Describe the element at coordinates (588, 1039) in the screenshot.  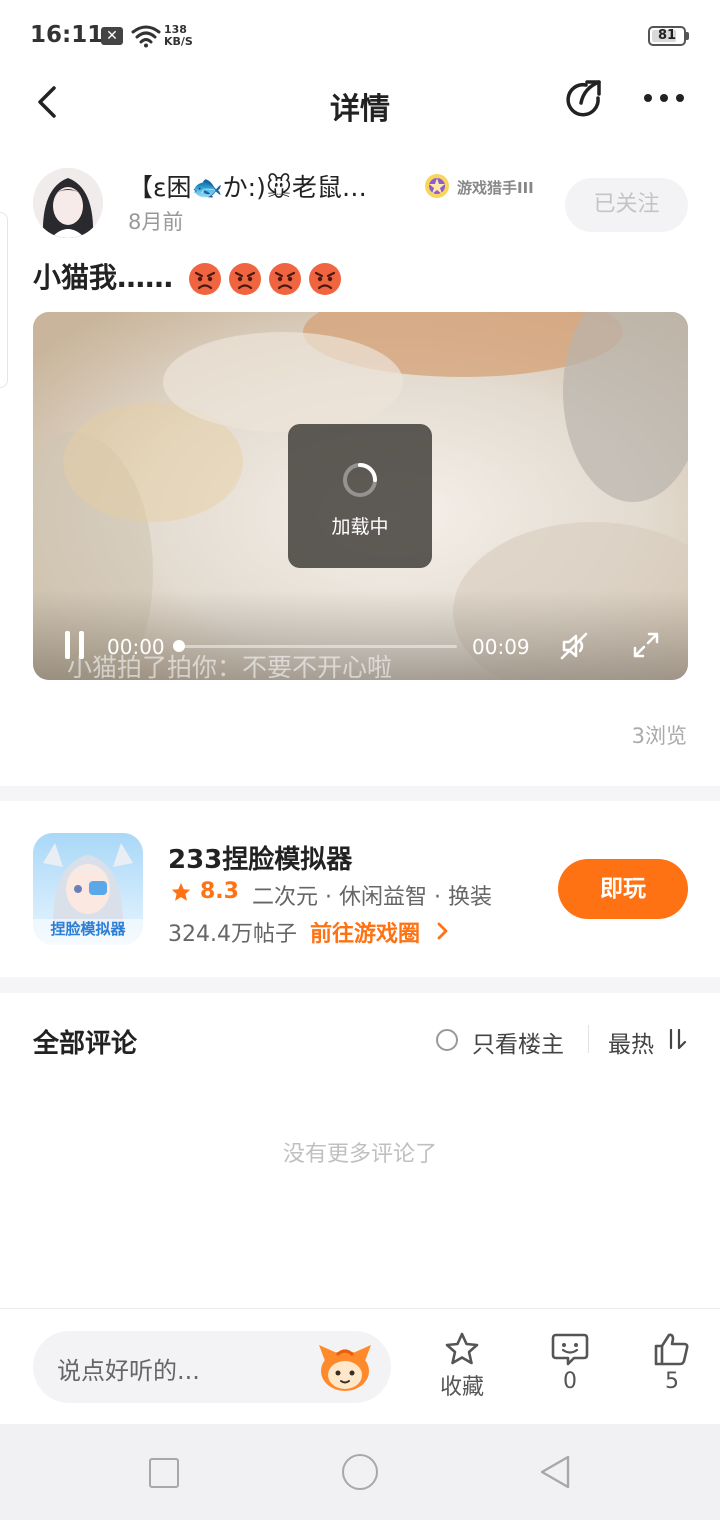
I see `filter-divider` at that location.